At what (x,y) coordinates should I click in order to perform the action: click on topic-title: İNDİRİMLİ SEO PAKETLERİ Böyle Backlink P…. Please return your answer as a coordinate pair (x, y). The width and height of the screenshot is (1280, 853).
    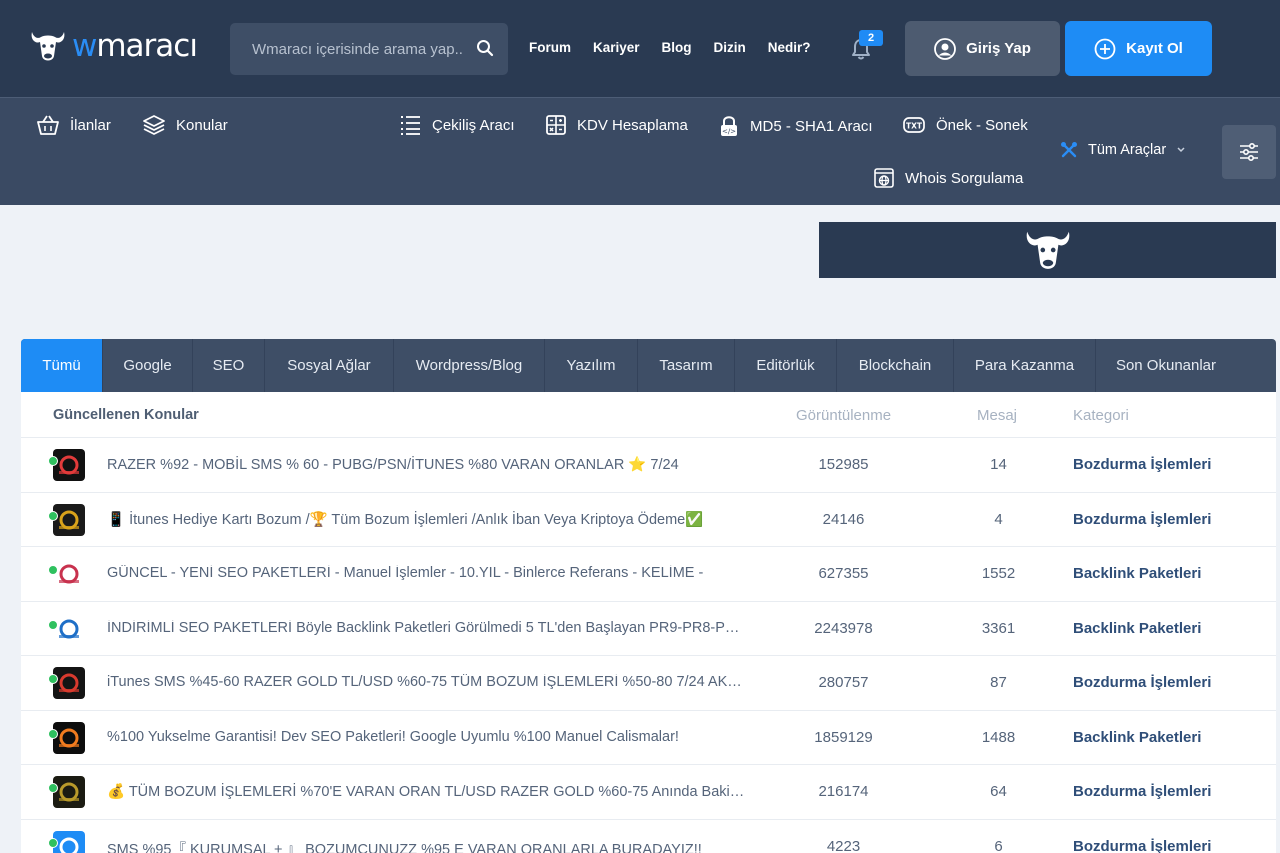
    Looking at the image, I should click on (427, 628).